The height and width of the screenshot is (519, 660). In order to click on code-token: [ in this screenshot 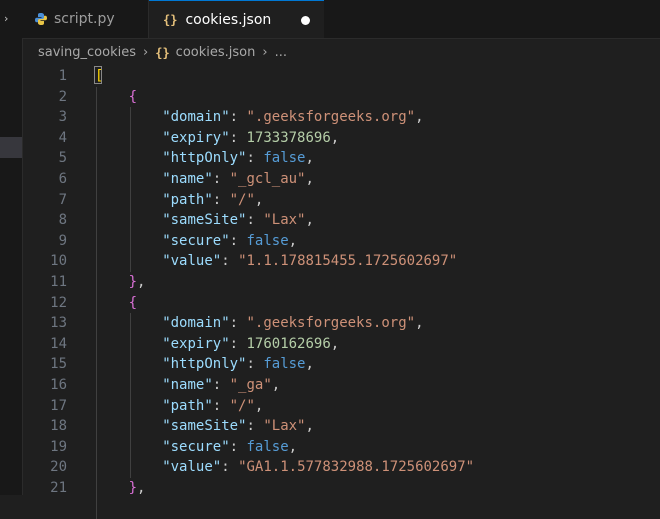, I will do `click(99, 76)`.